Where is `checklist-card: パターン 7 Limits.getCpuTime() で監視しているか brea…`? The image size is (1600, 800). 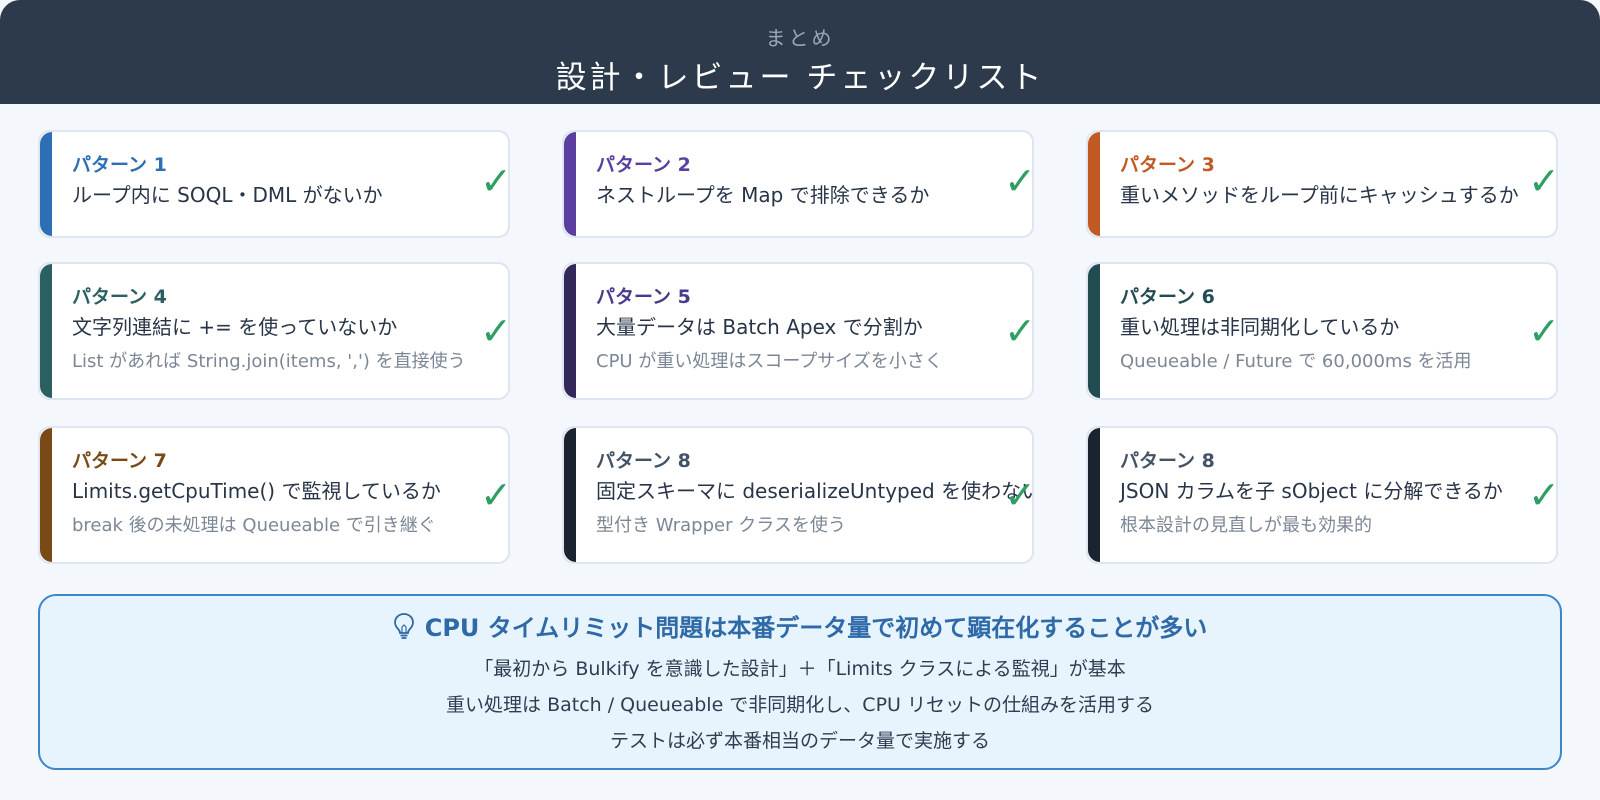 checklist-card: パターン 7 Limits.getCpuTime() で監視しているか brea… is located at coordinates (274, 495).